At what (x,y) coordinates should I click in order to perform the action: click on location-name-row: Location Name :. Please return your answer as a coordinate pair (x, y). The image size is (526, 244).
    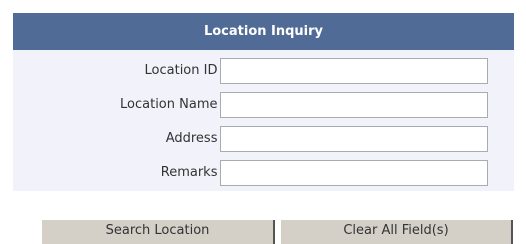
    Looking at the image, I should click on (263, 105).